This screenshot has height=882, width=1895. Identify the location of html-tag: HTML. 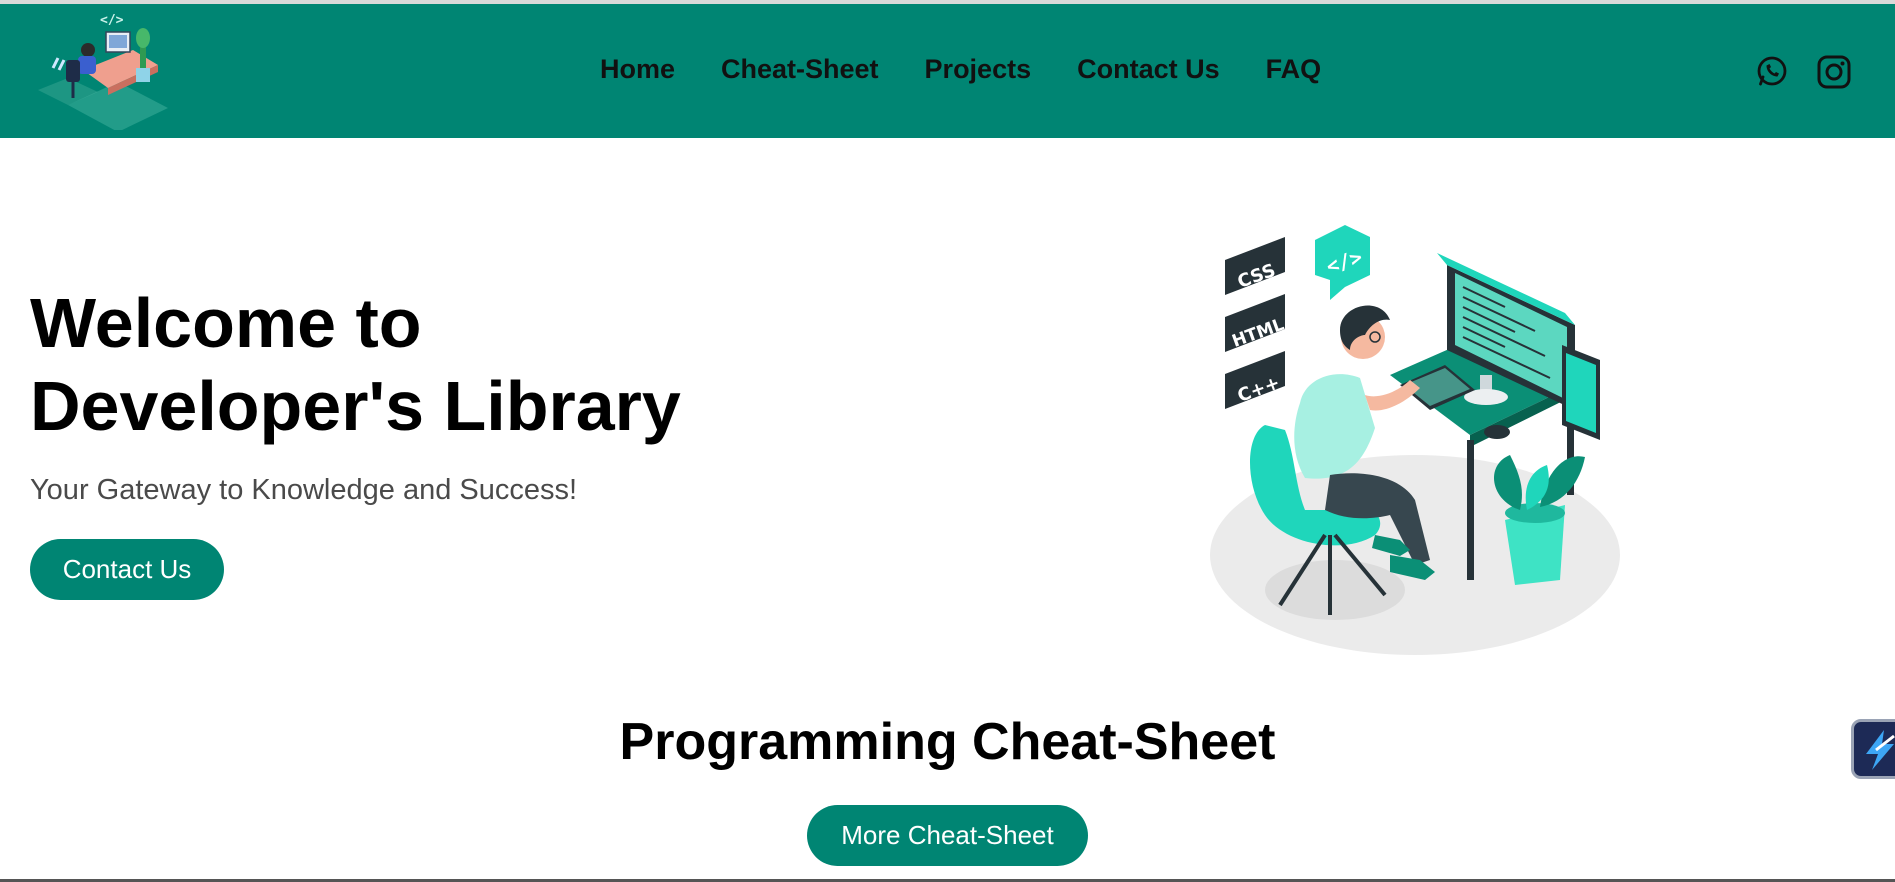
(1256, 323).